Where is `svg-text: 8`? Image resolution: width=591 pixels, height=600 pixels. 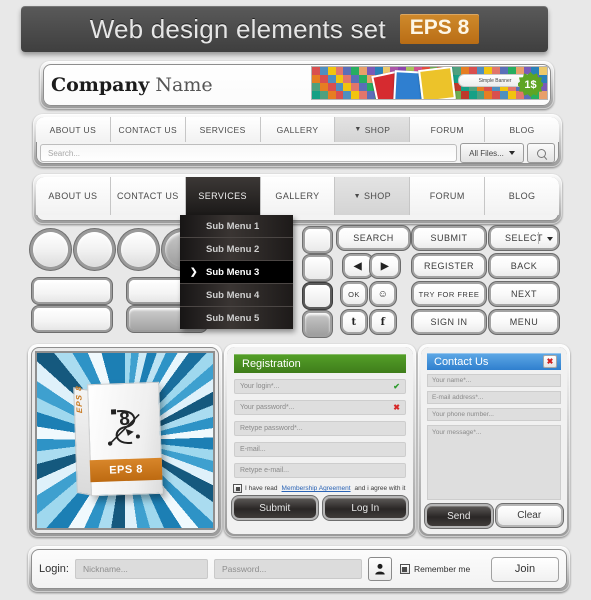
svg-text: 8 is located at coordinates (124, 419).